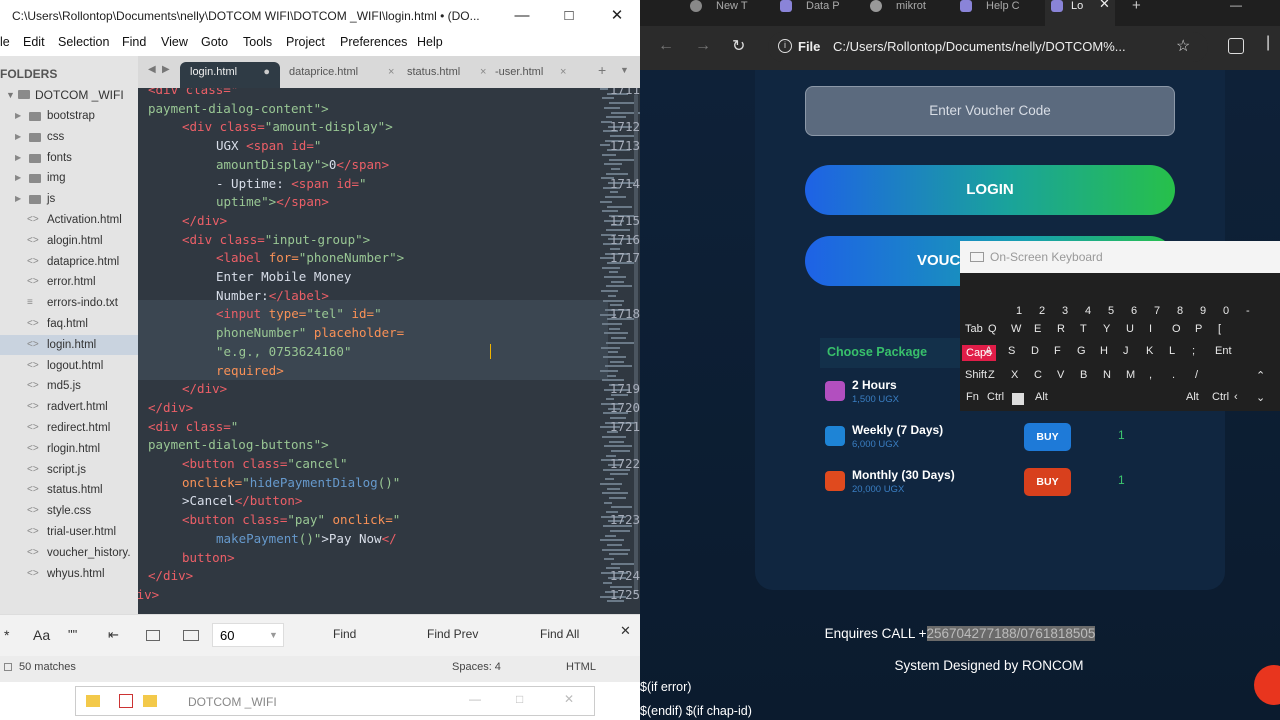 Image resolution: width=1280 pixels, height=720 pixels. Describe the element at coordinates (373, 42) in the screenshot. I see `menu-preferences: Preferences` at that location.